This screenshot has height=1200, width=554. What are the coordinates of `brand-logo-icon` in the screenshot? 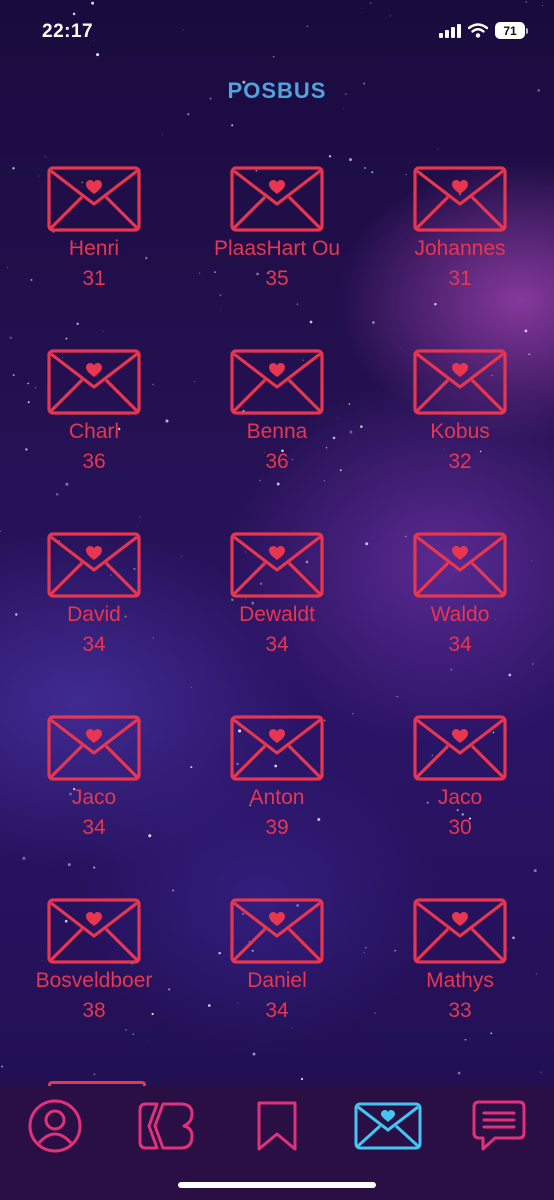 It's located at (166, 1126).